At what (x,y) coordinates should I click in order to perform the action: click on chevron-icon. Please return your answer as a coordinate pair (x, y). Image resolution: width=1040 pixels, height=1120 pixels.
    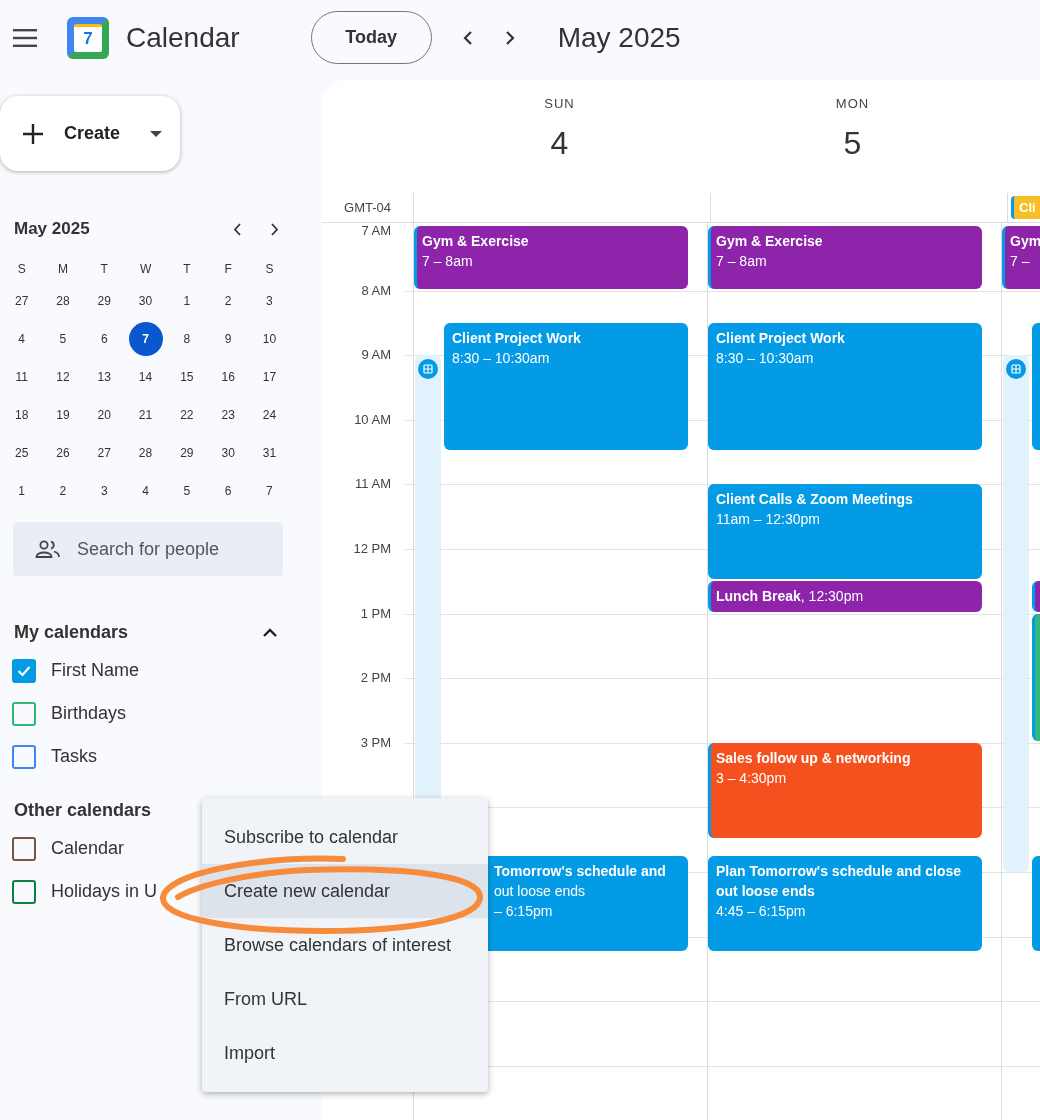
    Looking at the image, I should click on (270, 632).